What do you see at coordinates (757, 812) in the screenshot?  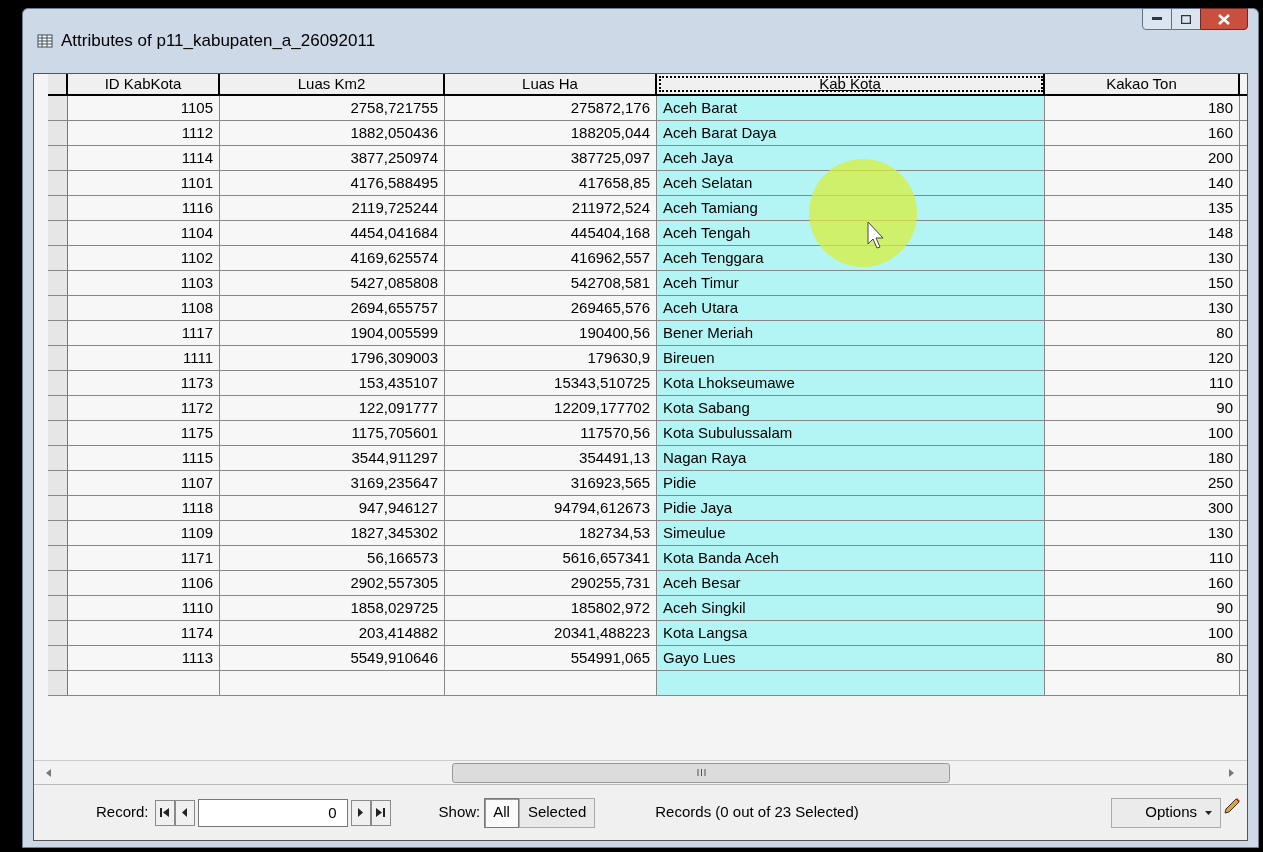 I see `records-status: Records (0 out of 23 Selected)` at bounding box center [757, 812].